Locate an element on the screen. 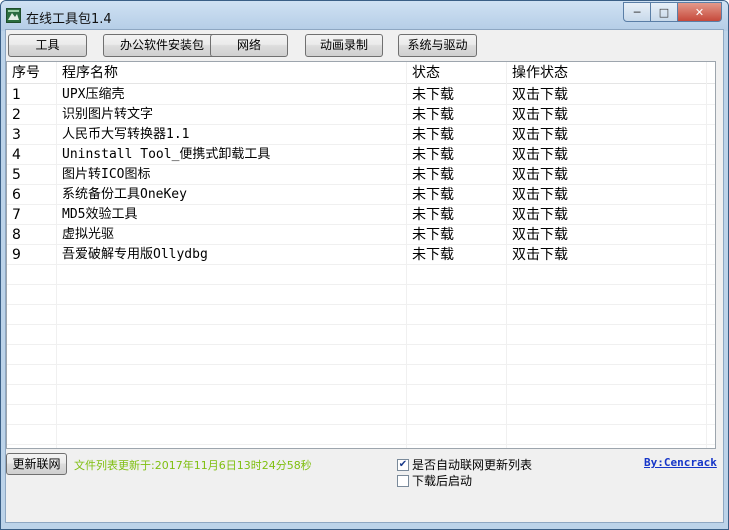 The width and height of the screenshot is (729, 530). table-row: 8 虚拟光驱 未下载 双击下载 is located at coordinates (361, 235).